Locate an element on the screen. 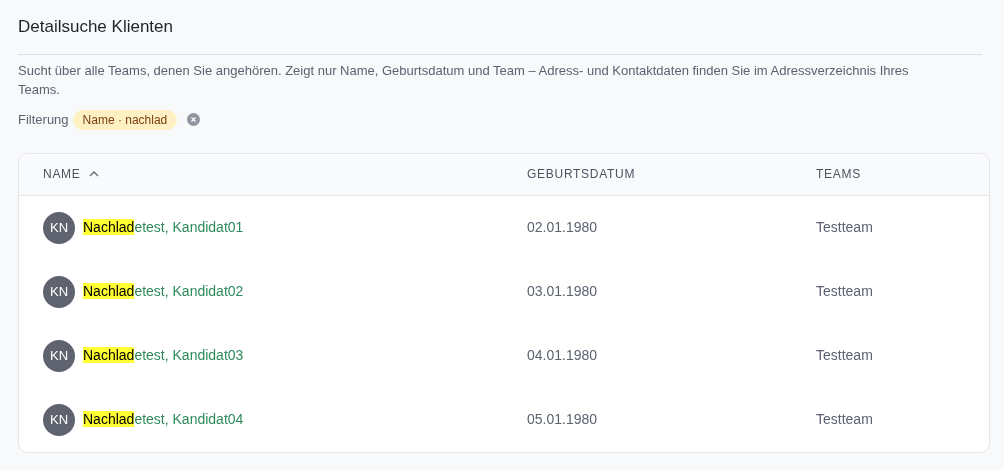  client-name-link: Nachladetest, Kandidat01 is located at coordinates (163, 227).